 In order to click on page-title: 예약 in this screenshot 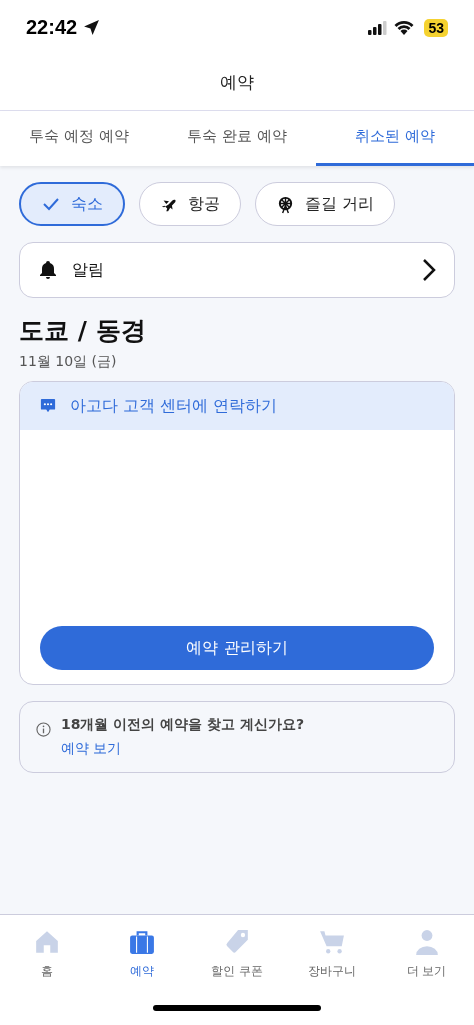, I will do `click(237, 82)`.